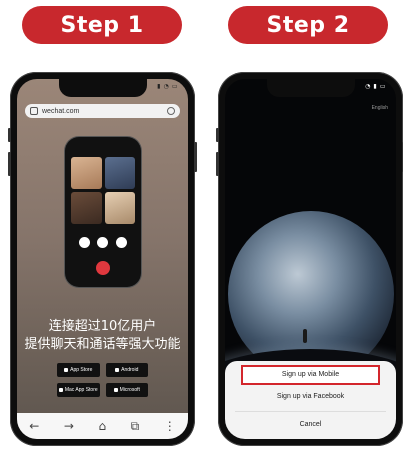 The width and height of the screenshot is (403, 450). I want to click on camera-icon, so click(122, 242).